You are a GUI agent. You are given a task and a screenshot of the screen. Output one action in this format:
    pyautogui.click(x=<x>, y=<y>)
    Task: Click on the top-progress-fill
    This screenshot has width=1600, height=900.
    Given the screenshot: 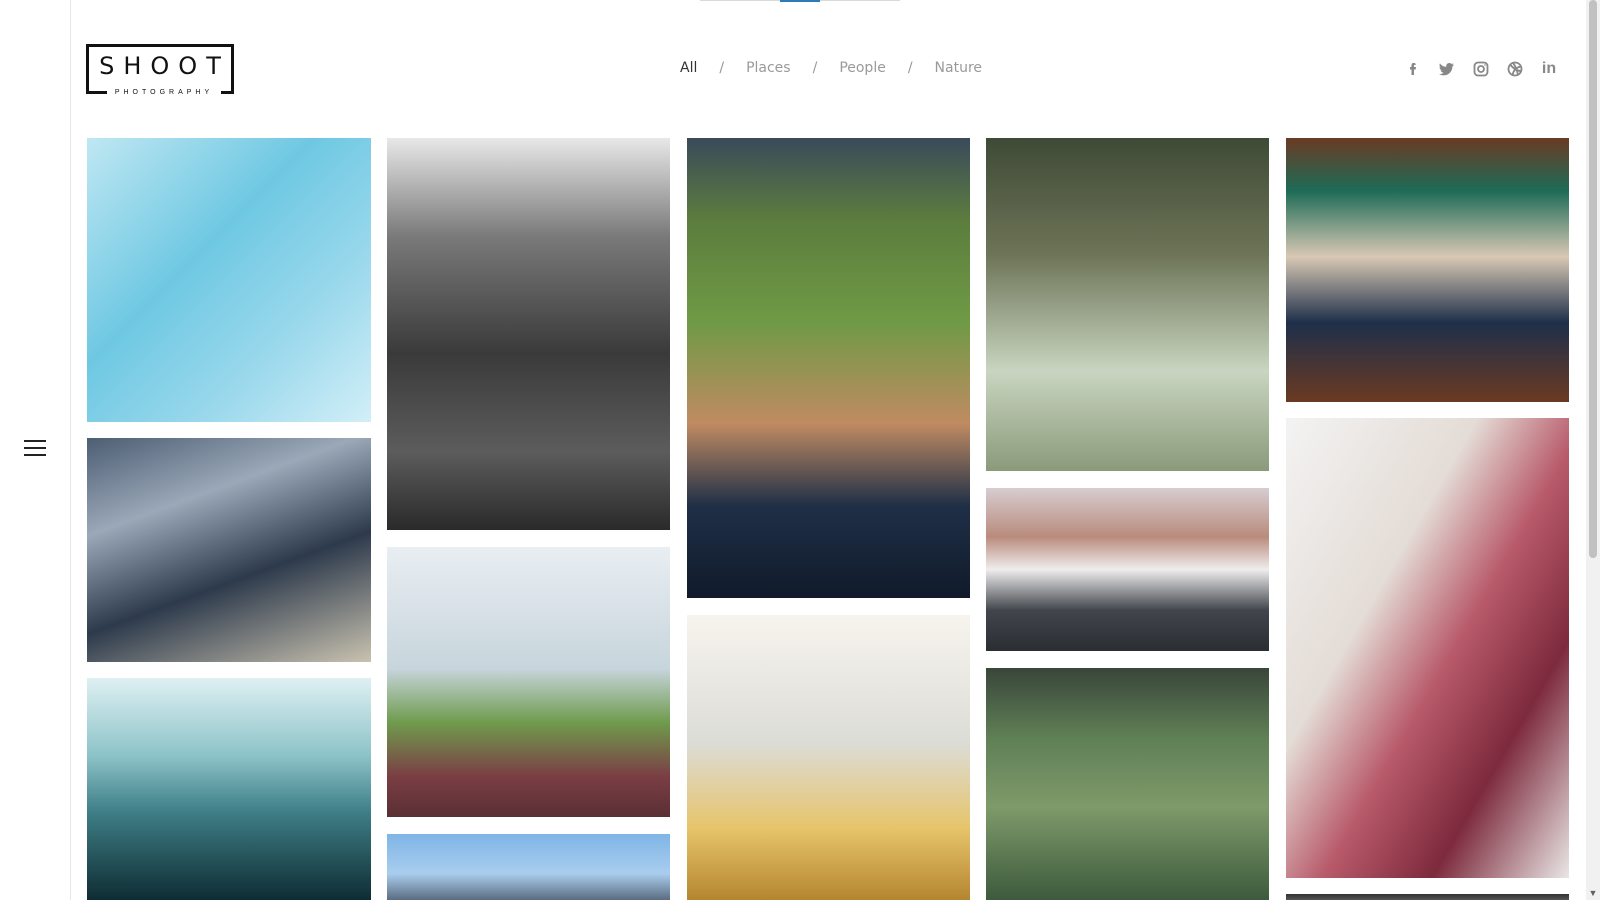 What is the action you would take?
    pyautogui.click(x=800, y=1)
    